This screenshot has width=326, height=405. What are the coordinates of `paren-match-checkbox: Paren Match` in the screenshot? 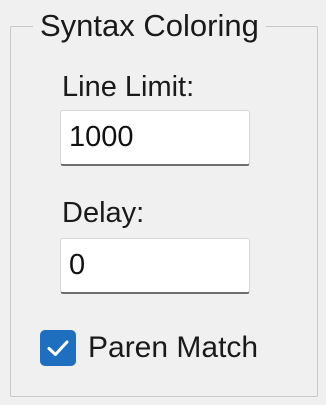 It's located at (149, 348).